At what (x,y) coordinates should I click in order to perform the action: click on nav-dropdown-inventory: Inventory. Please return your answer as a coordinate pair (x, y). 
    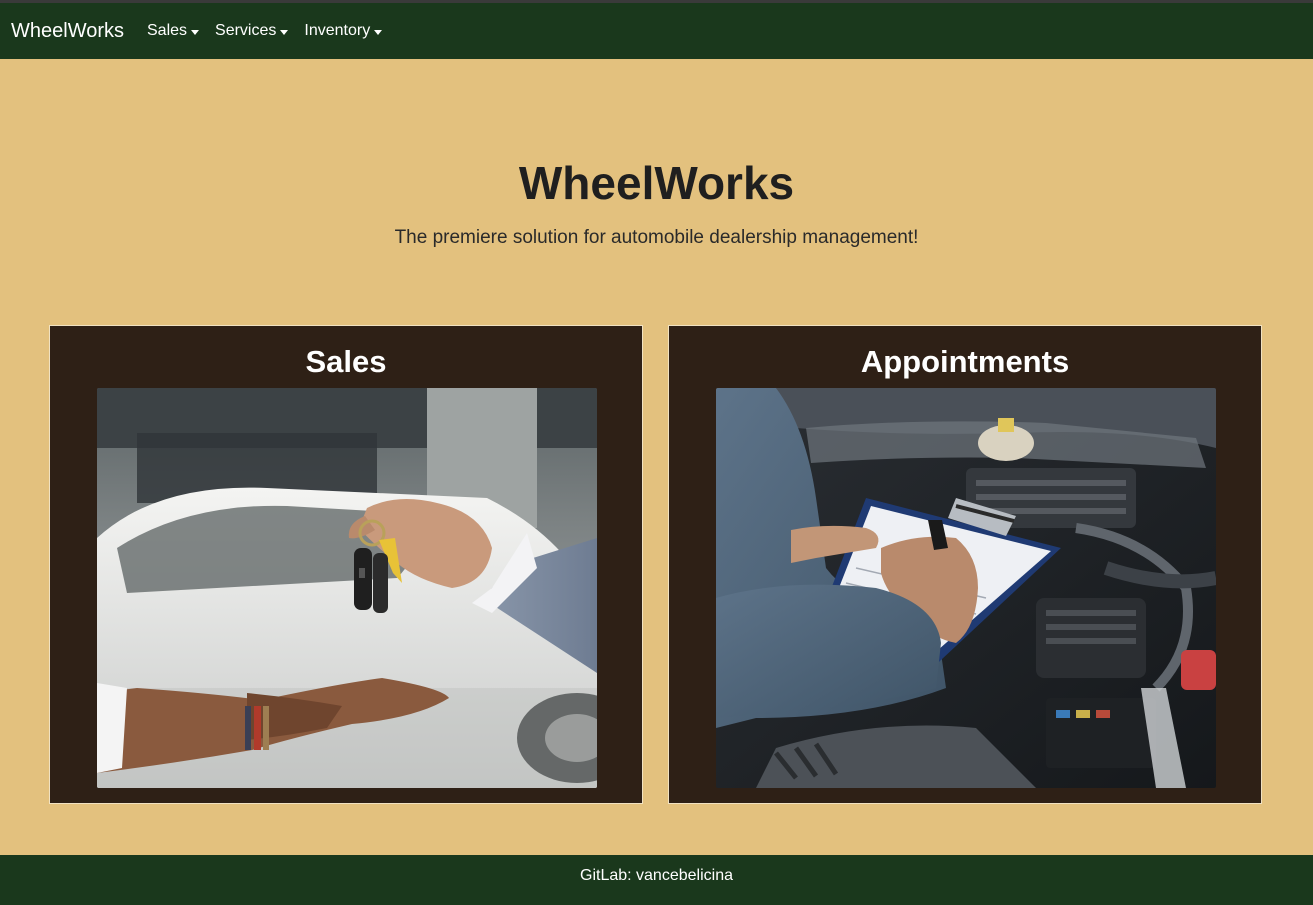
    Looking at the image, I should click on (343, 31).